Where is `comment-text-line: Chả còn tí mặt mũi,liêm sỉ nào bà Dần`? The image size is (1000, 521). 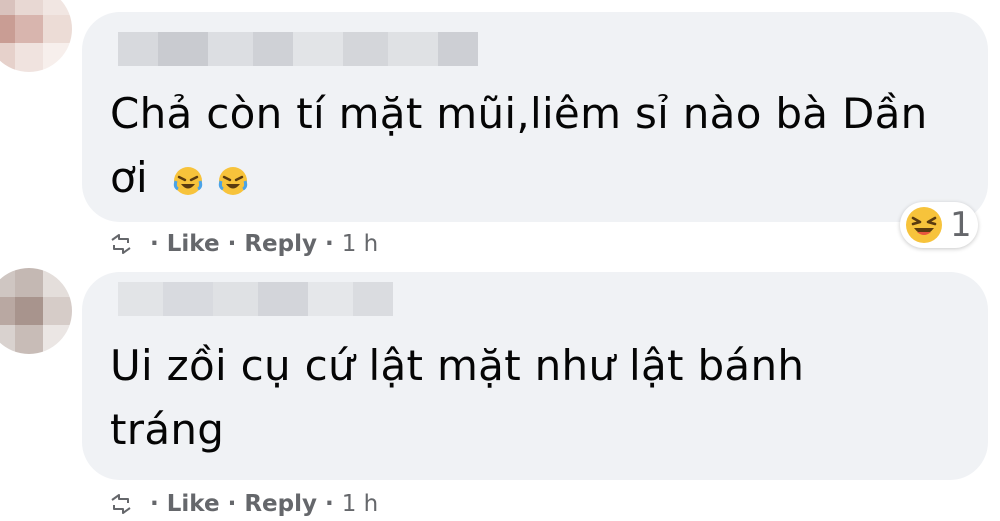 comment-text-line: Chả còn tí mặt mũi,liêm sỉ nào bà Dần is located at coordinates (519, 113).